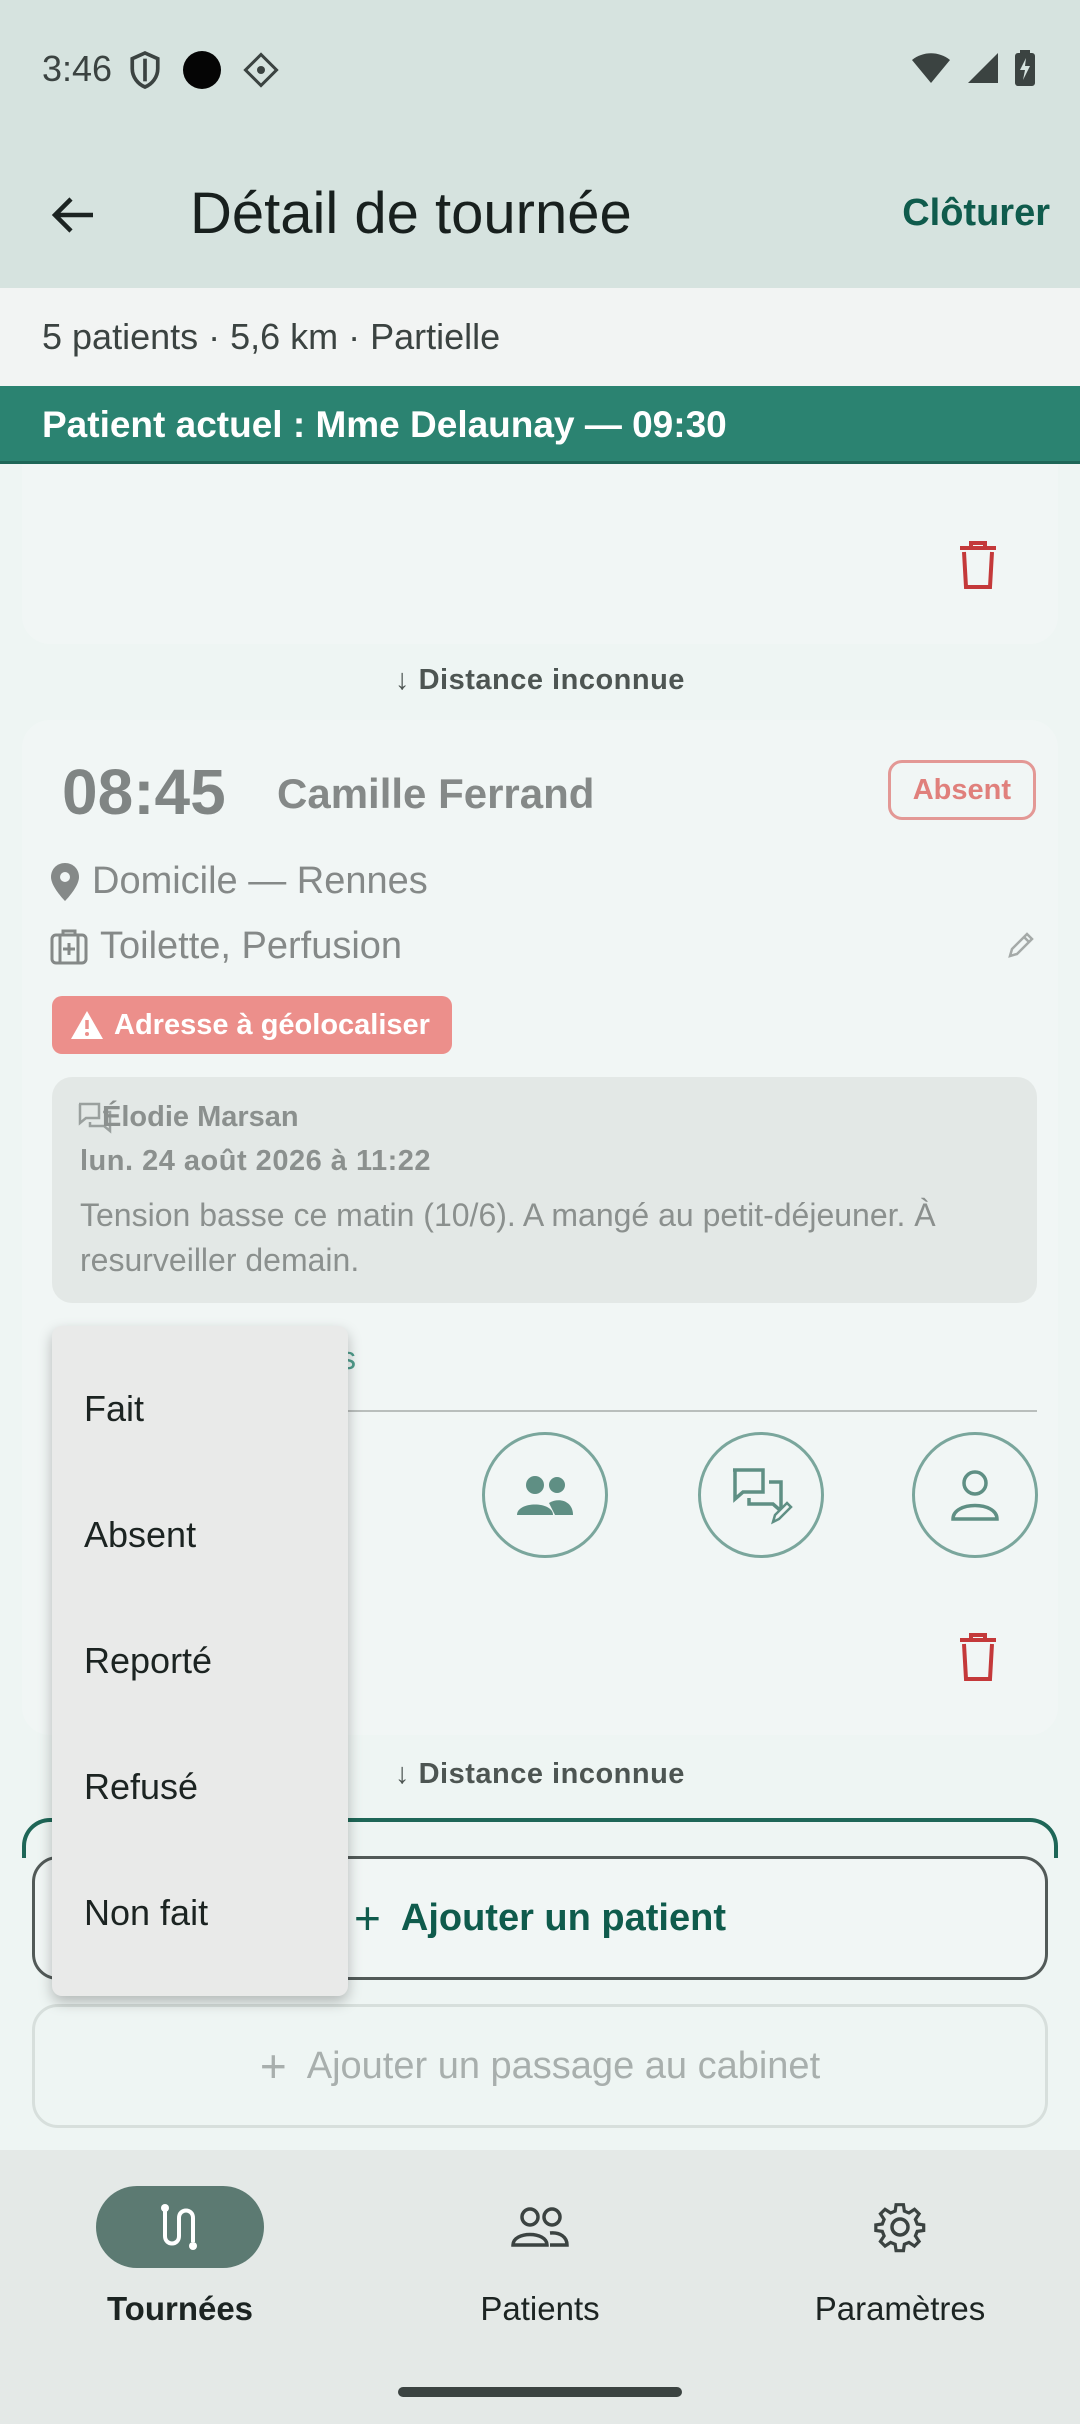 The width and height of the screenshot is (1080, 2424). What do you see at coordinates (540, 2308) in the screenshot?
I see `nav-label-patients: Patients` at bounding box center [540, 2308].